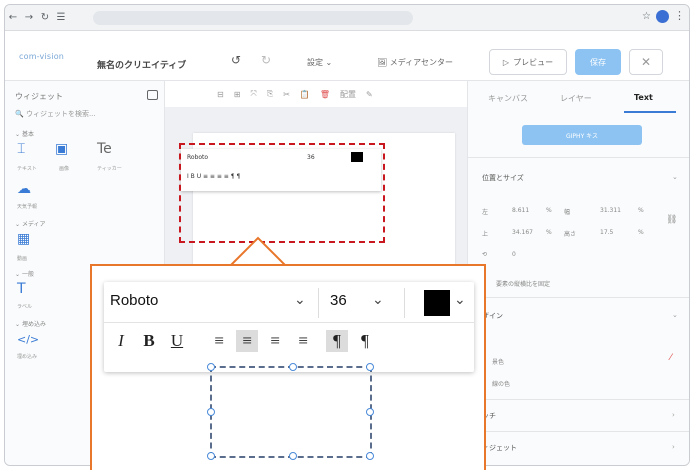 The width and height of the screenshot is (694, 470). Describe the element at coordinates (499, 448) in the screenshot. I see `widget-header: ィジェット` at that location.